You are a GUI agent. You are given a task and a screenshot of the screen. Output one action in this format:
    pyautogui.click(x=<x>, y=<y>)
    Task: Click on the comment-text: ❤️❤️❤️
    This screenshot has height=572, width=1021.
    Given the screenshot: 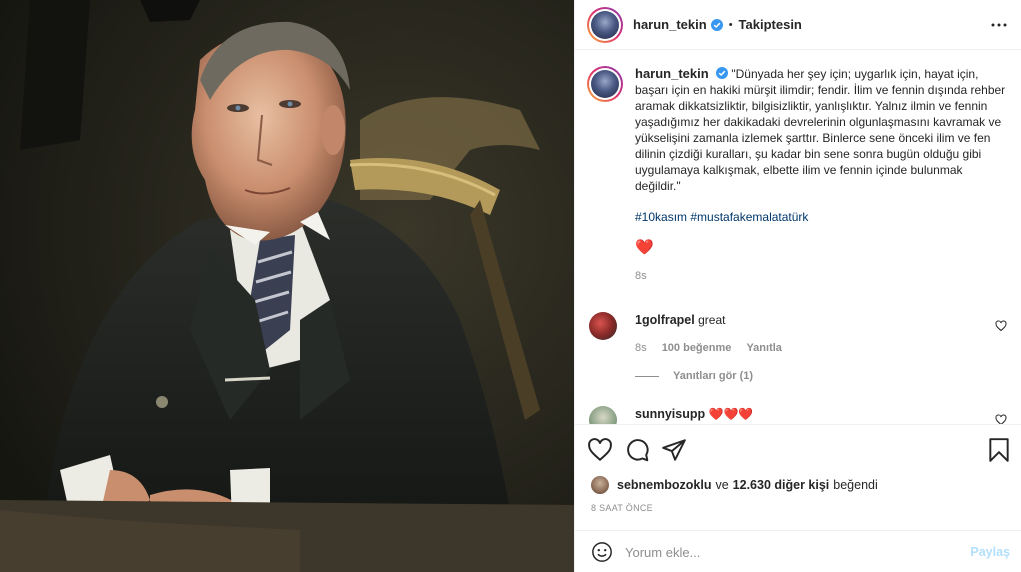 What is the action you would take?
    pyautogui.click(x=731, y=414)
    